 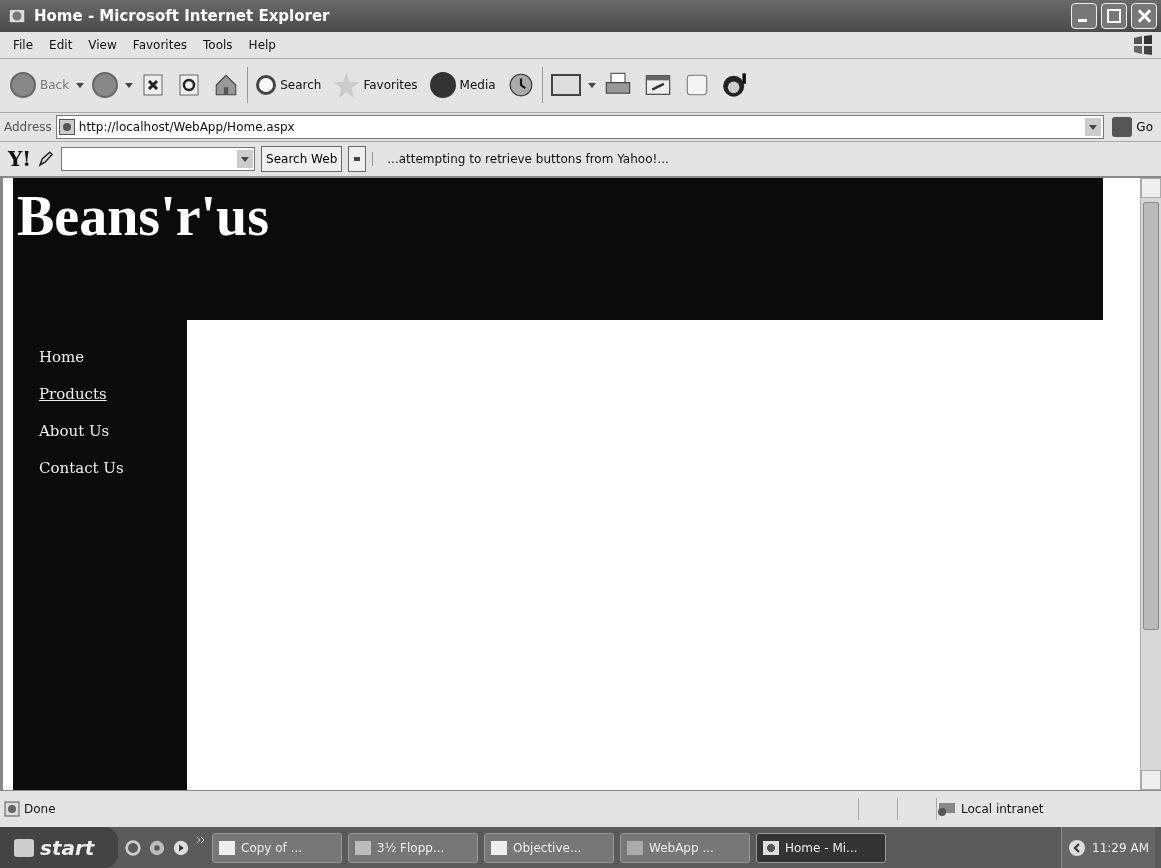 I want to click on windows-logo-icon, so click(x=1143, y=44).